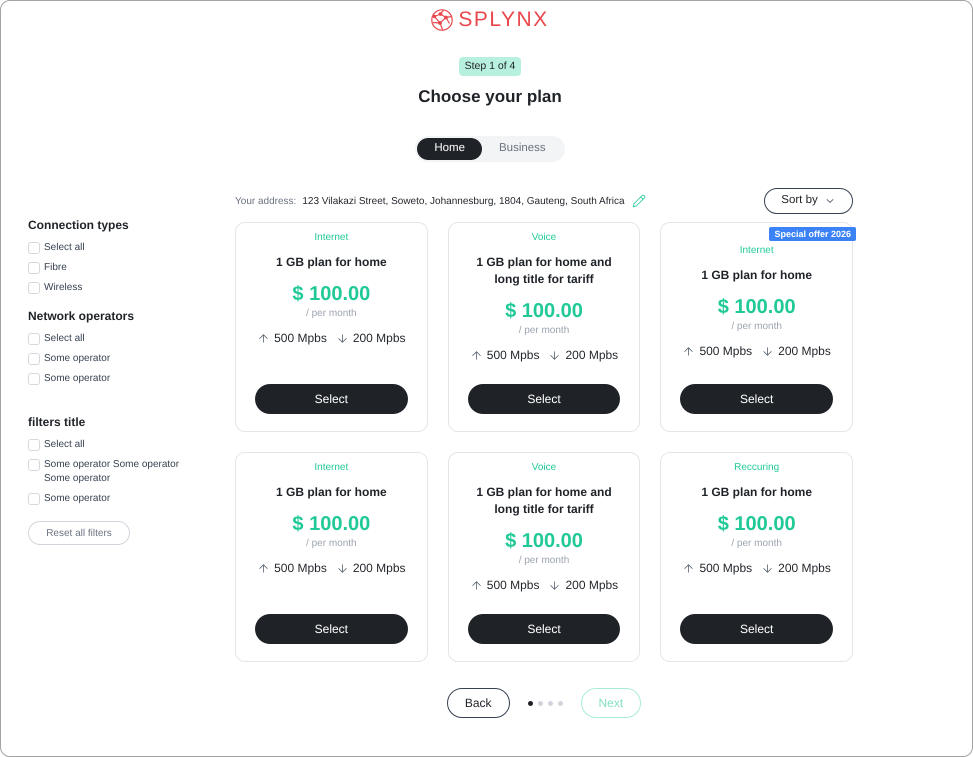 This screenshot has height=757, width=973. I want to click on sort-button: Sort by, so click(808, 201).